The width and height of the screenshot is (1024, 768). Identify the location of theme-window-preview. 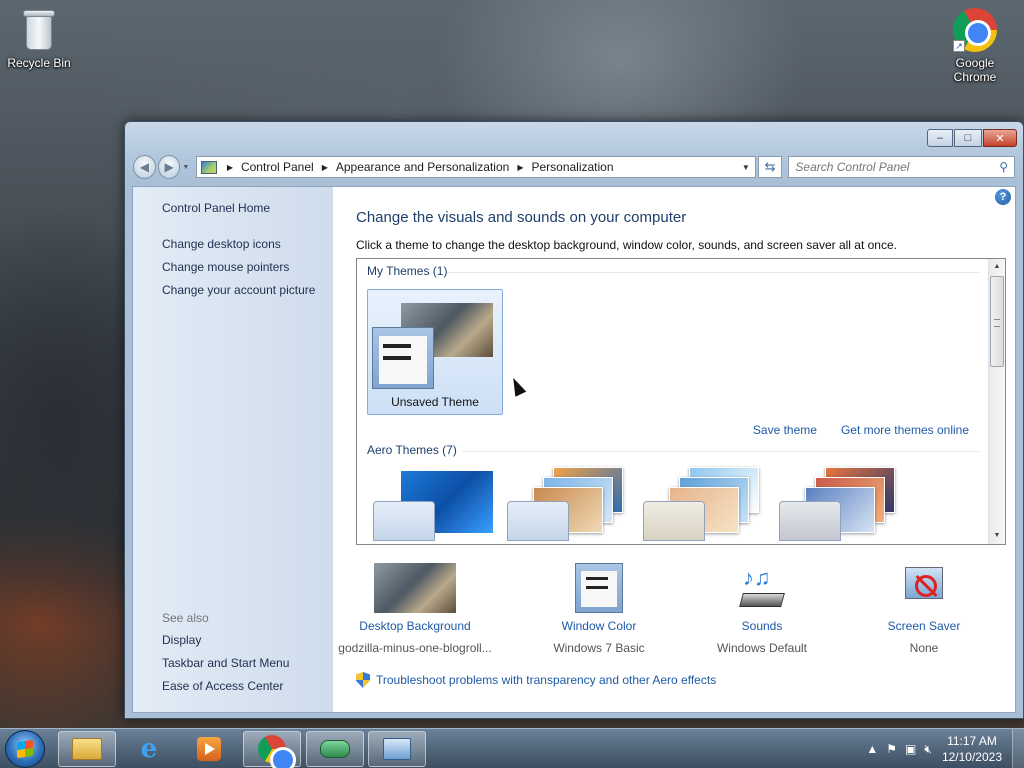
(403, 358).